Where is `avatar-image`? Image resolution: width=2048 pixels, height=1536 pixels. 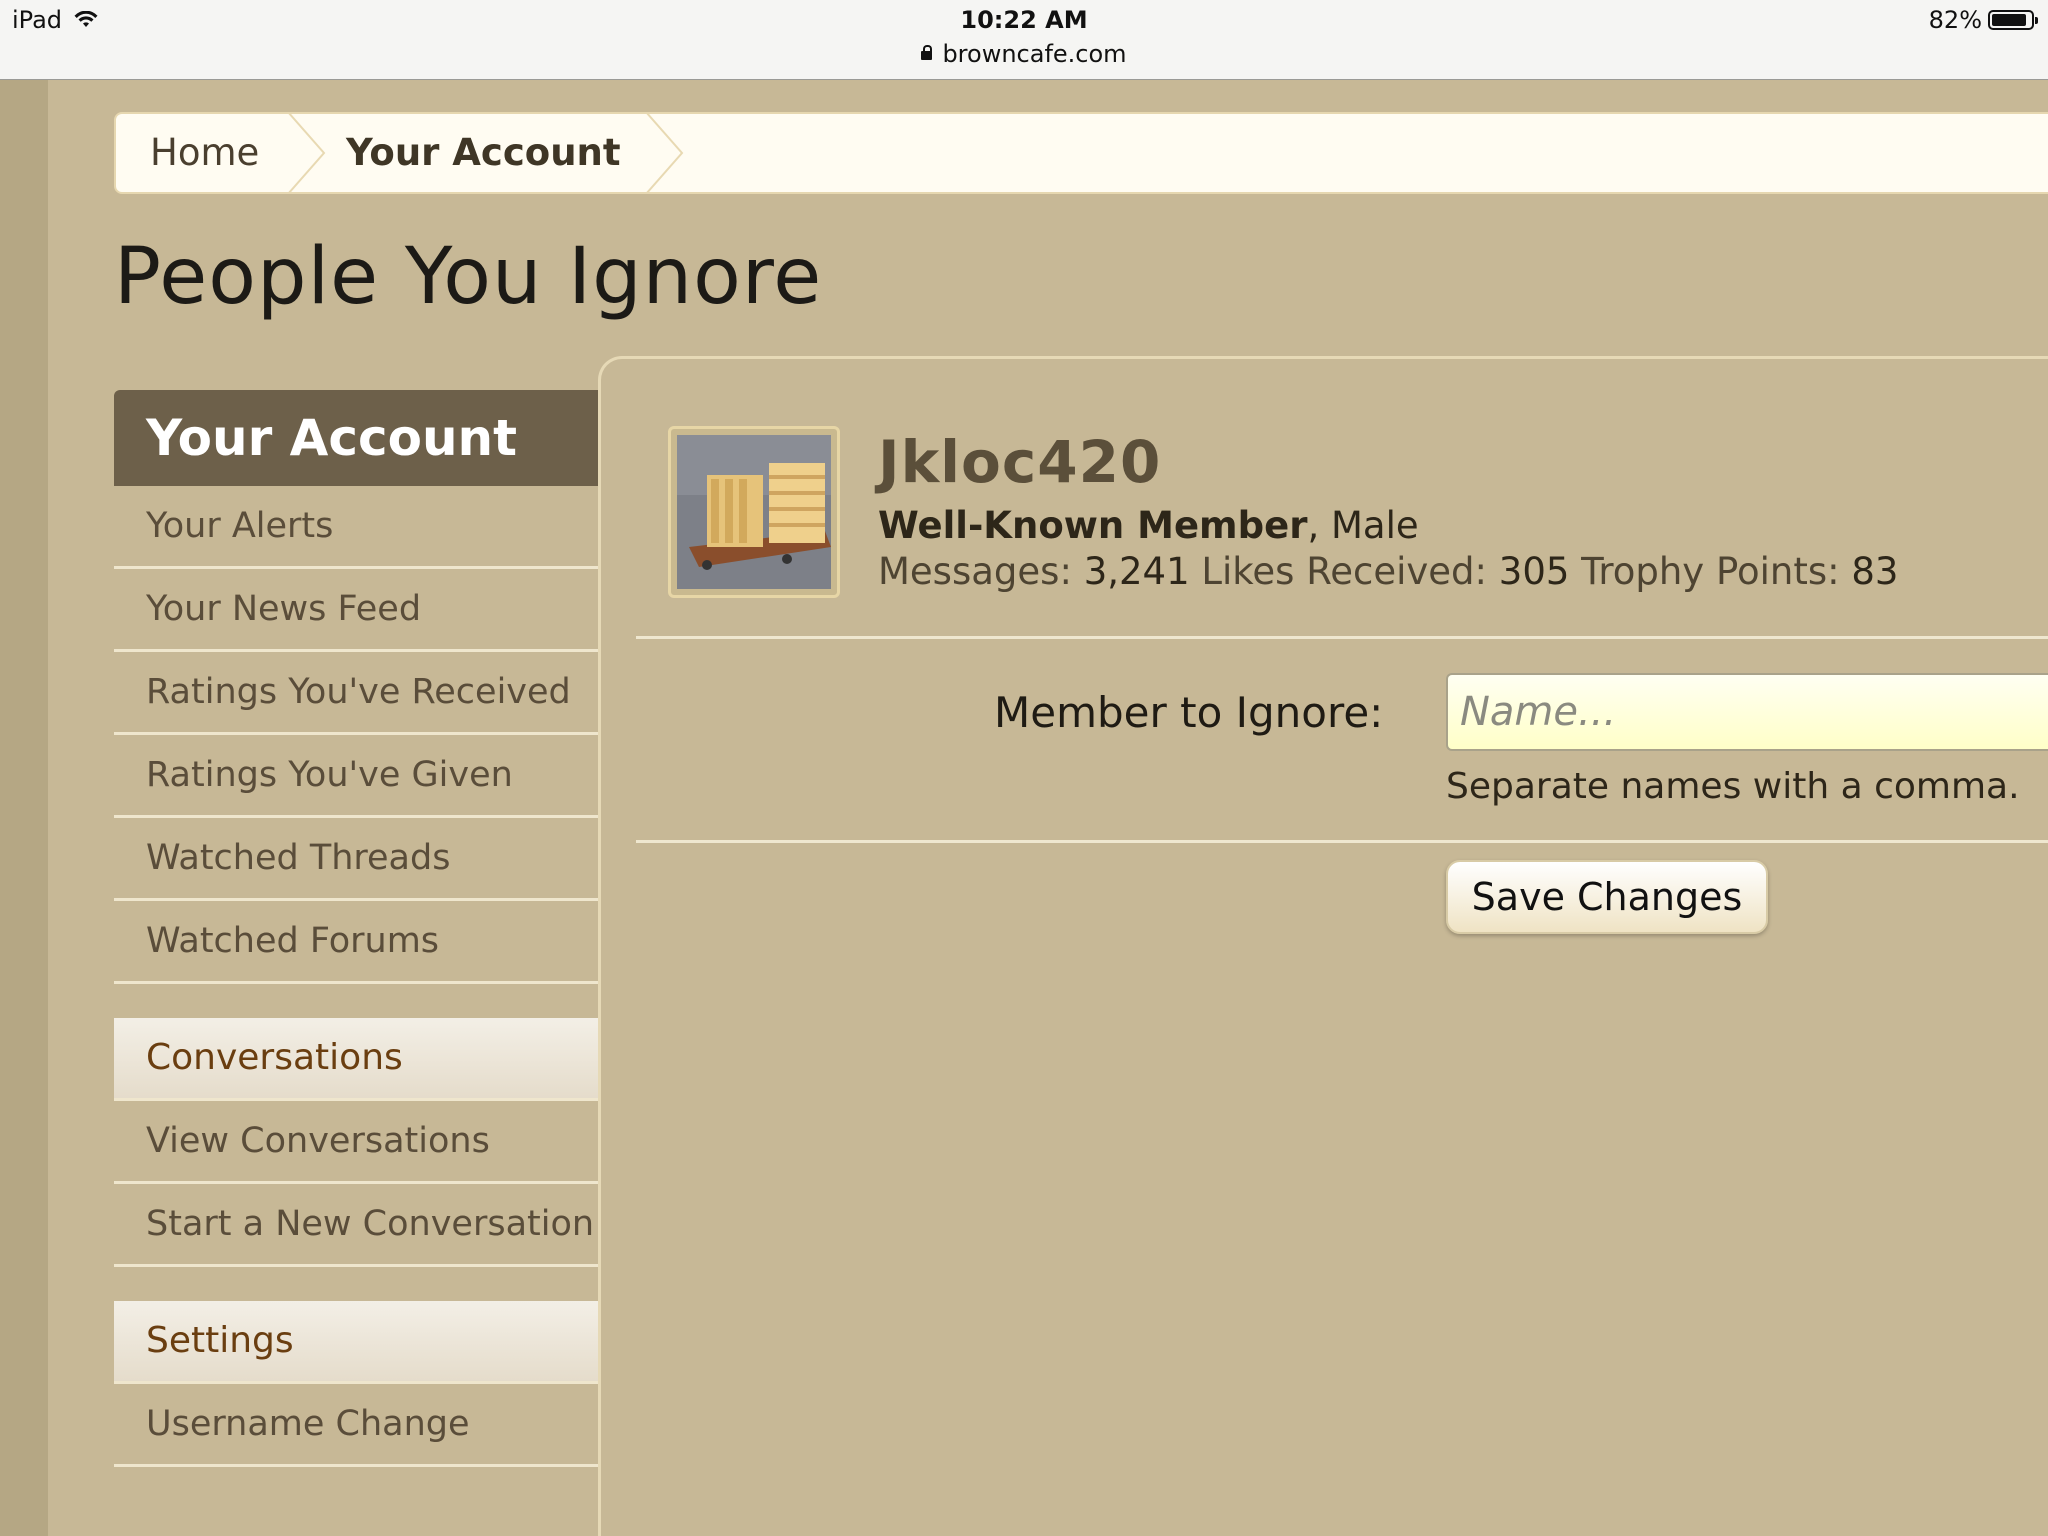 avatar-image is located at coordinates (754, 512).